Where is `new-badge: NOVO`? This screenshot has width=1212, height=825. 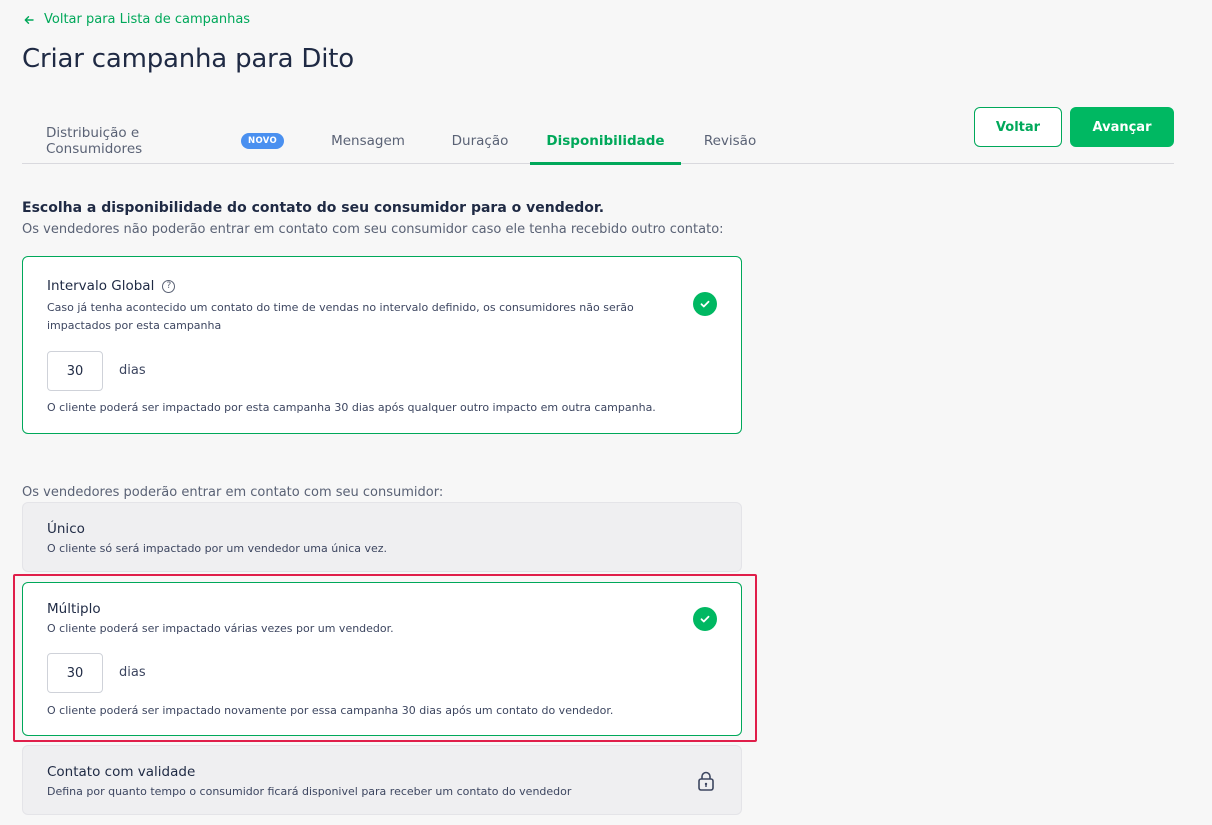 new-badge: NOVO is located at coordinates (262, 141).